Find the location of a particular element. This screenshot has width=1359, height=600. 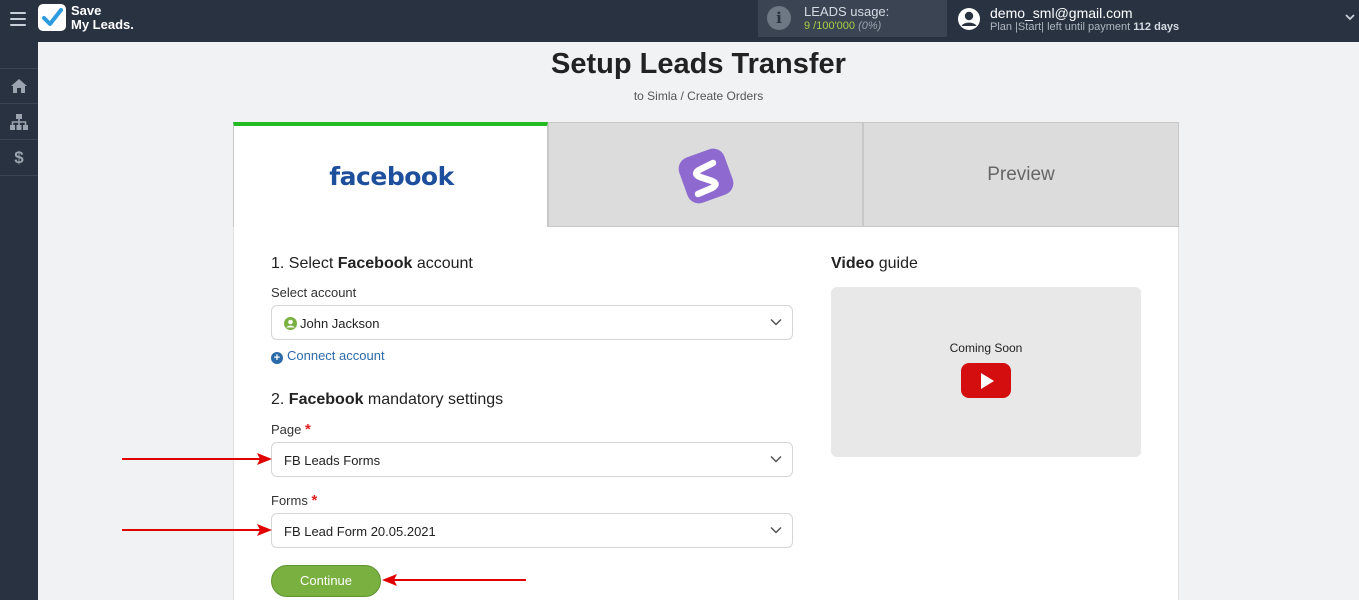

tab-preview-label: Preview is located at coordinates (1021, 174).